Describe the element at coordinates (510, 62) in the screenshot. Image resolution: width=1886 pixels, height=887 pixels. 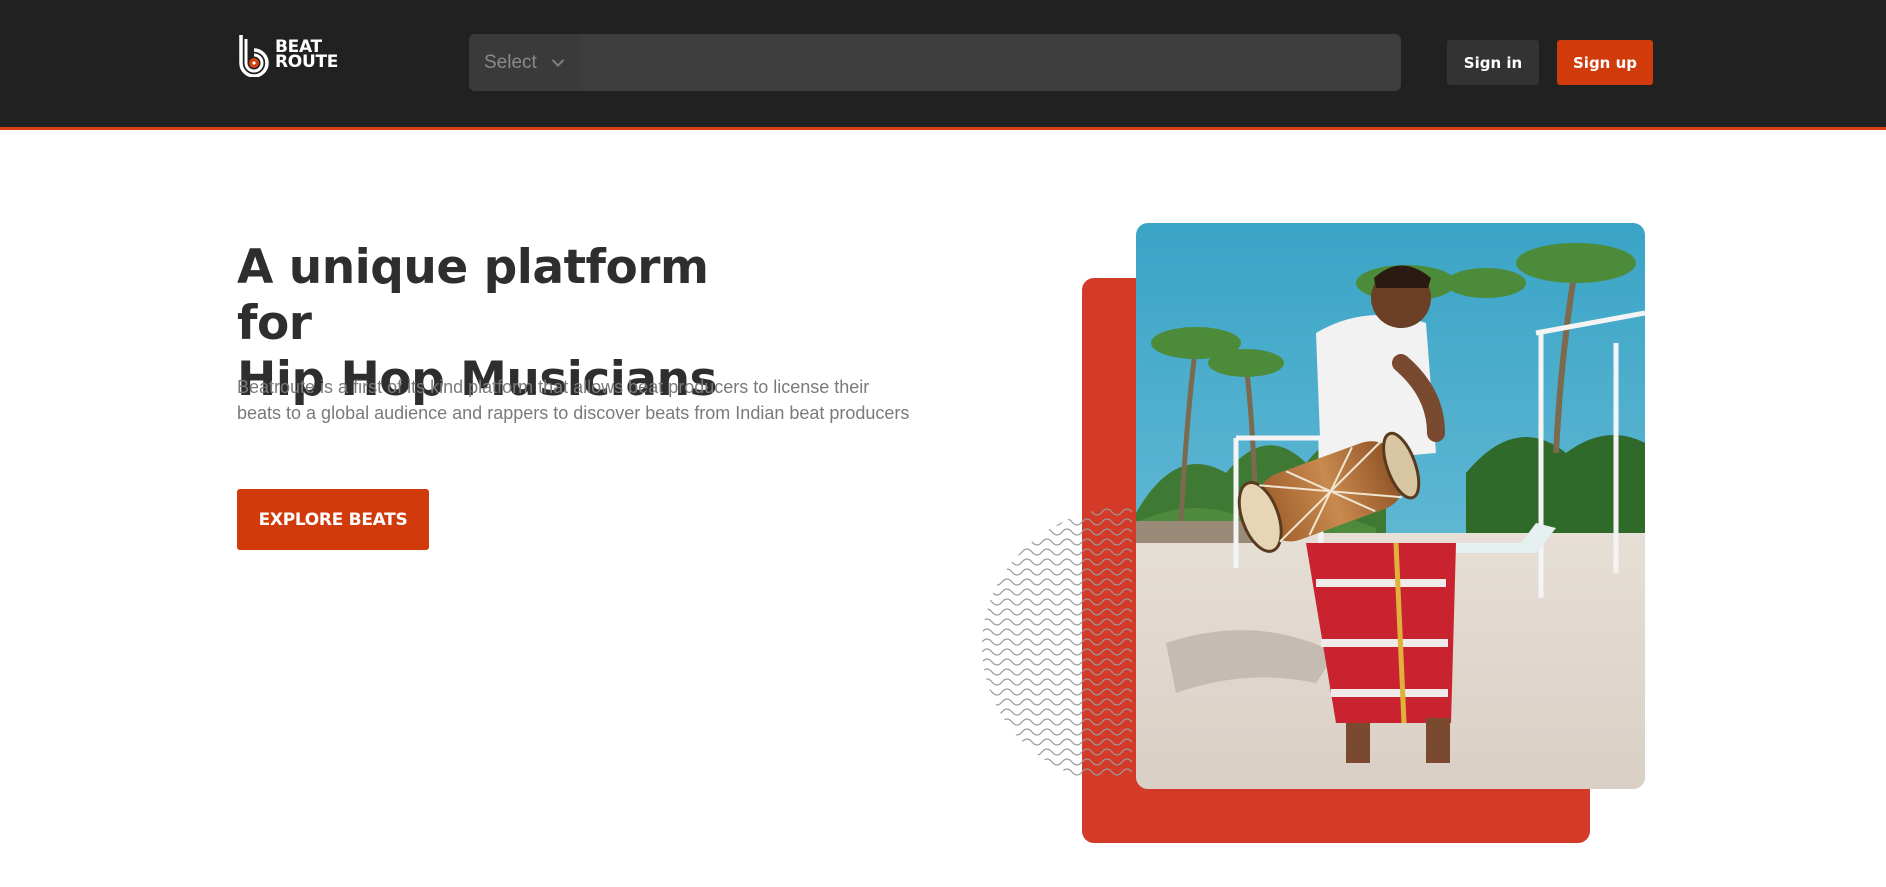
I see `category-select-label: Select` at that location.